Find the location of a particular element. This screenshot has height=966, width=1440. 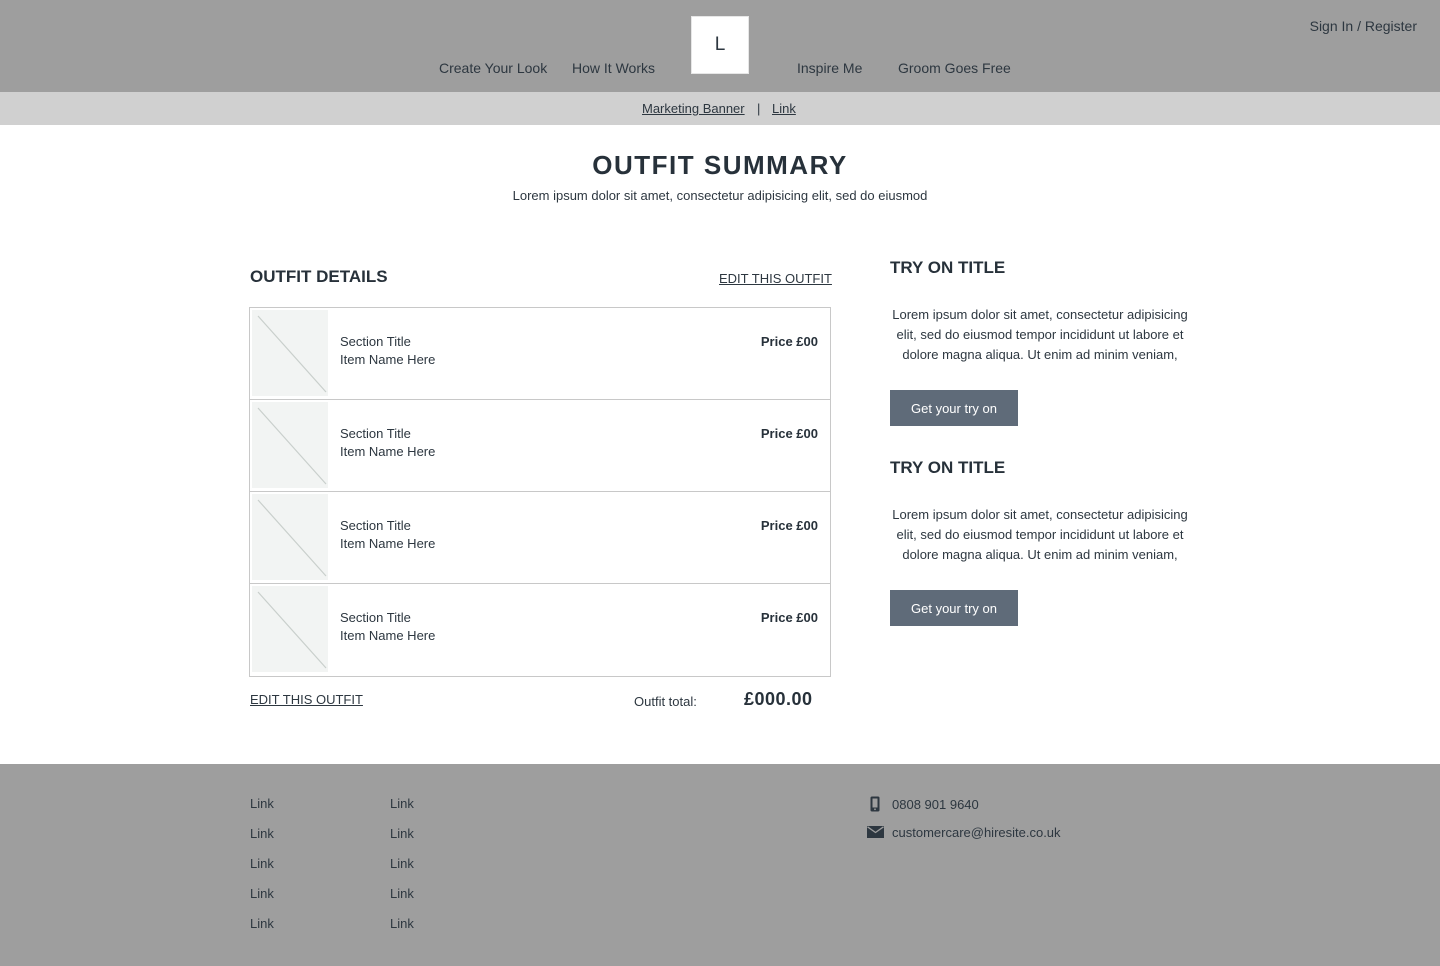

nav-how-it-works: How It Works is located at coordinates (613, 68).